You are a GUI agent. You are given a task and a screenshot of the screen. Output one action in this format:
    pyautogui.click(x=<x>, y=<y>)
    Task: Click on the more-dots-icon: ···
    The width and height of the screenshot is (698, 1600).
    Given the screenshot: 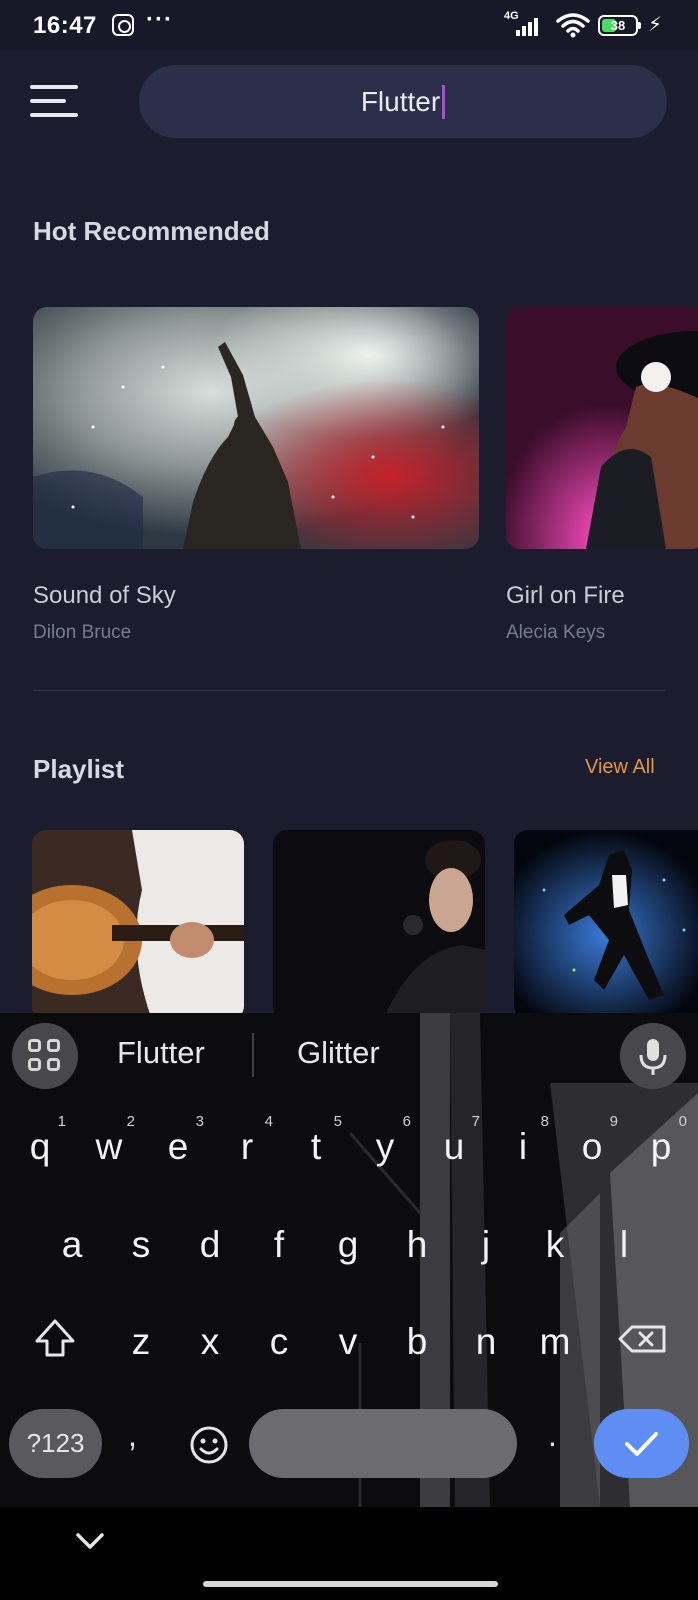 What is the action you would take?
    pyautogui.click(x=159, y=19)
    